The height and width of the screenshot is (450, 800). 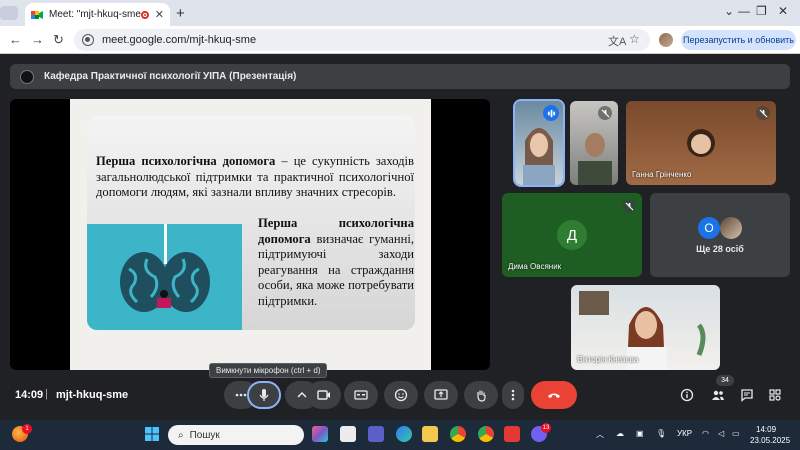 What do you see at coordinates (27, 429) in the screenshot?
I see `weather-badge: 1` at bounding box center [27, 429].